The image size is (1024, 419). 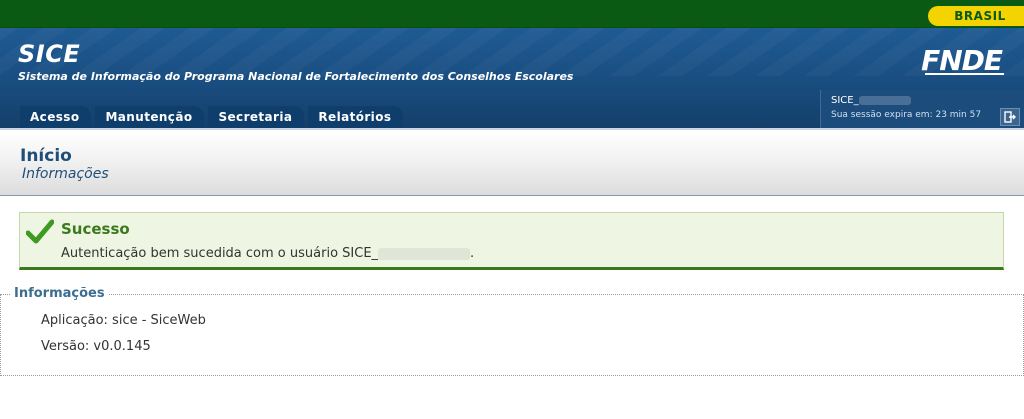 I want to click on app-title: SICE, so click(x=49, y=54).